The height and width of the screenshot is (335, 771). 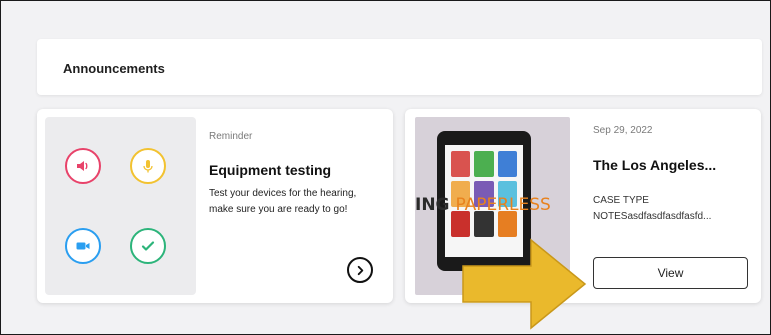 I want to click on chevron-right-icon, so click(x=360, y=270).